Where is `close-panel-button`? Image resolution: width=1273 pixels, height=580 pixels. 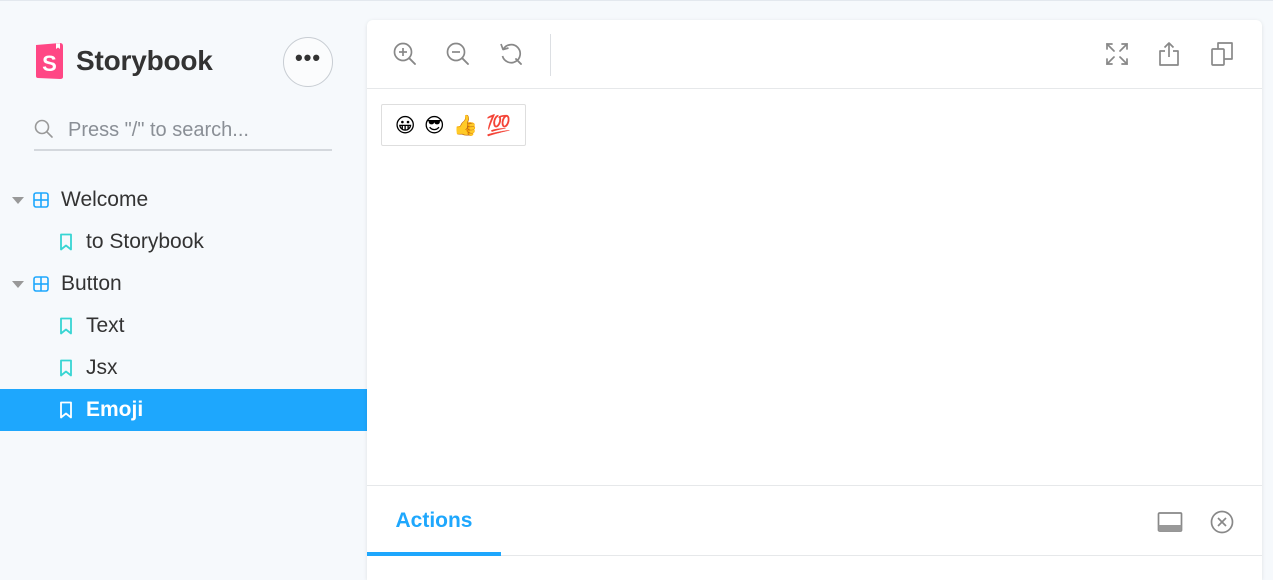 close-panel-button is located at coordinates (1222, 522).